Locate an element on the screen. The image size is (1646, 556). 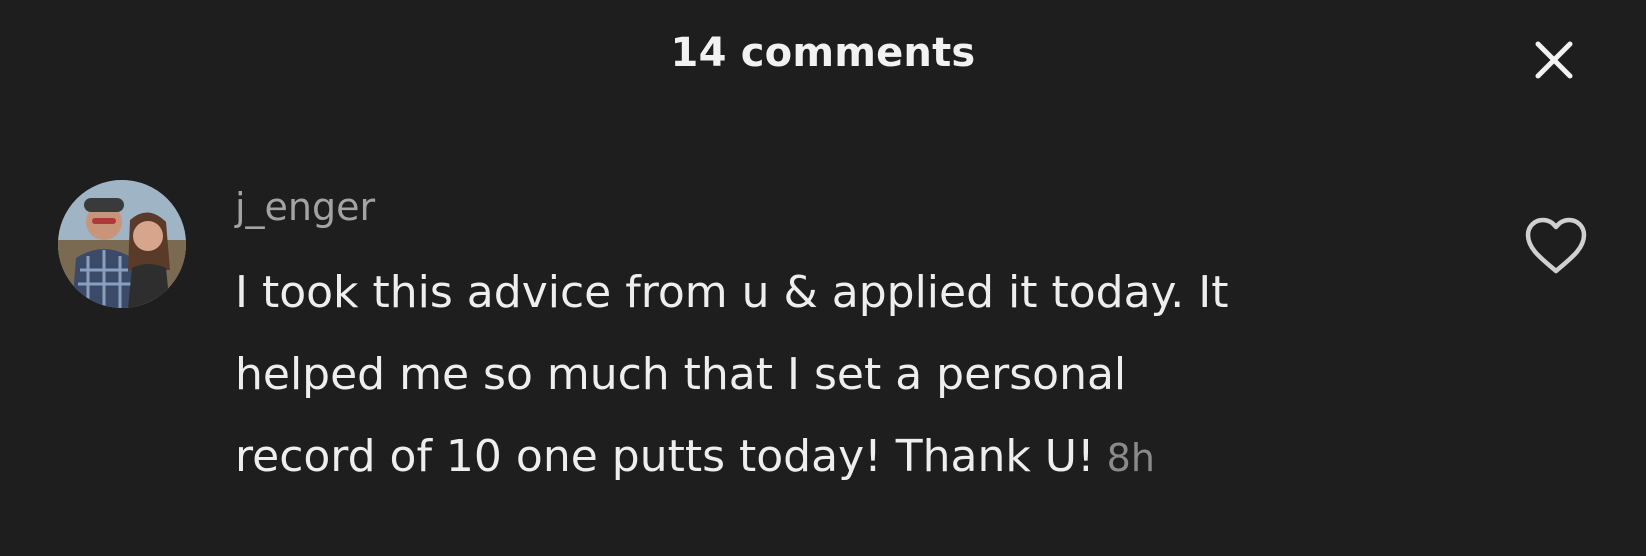
comments-count-title: 14 comments is located at coordinates (823, 53).